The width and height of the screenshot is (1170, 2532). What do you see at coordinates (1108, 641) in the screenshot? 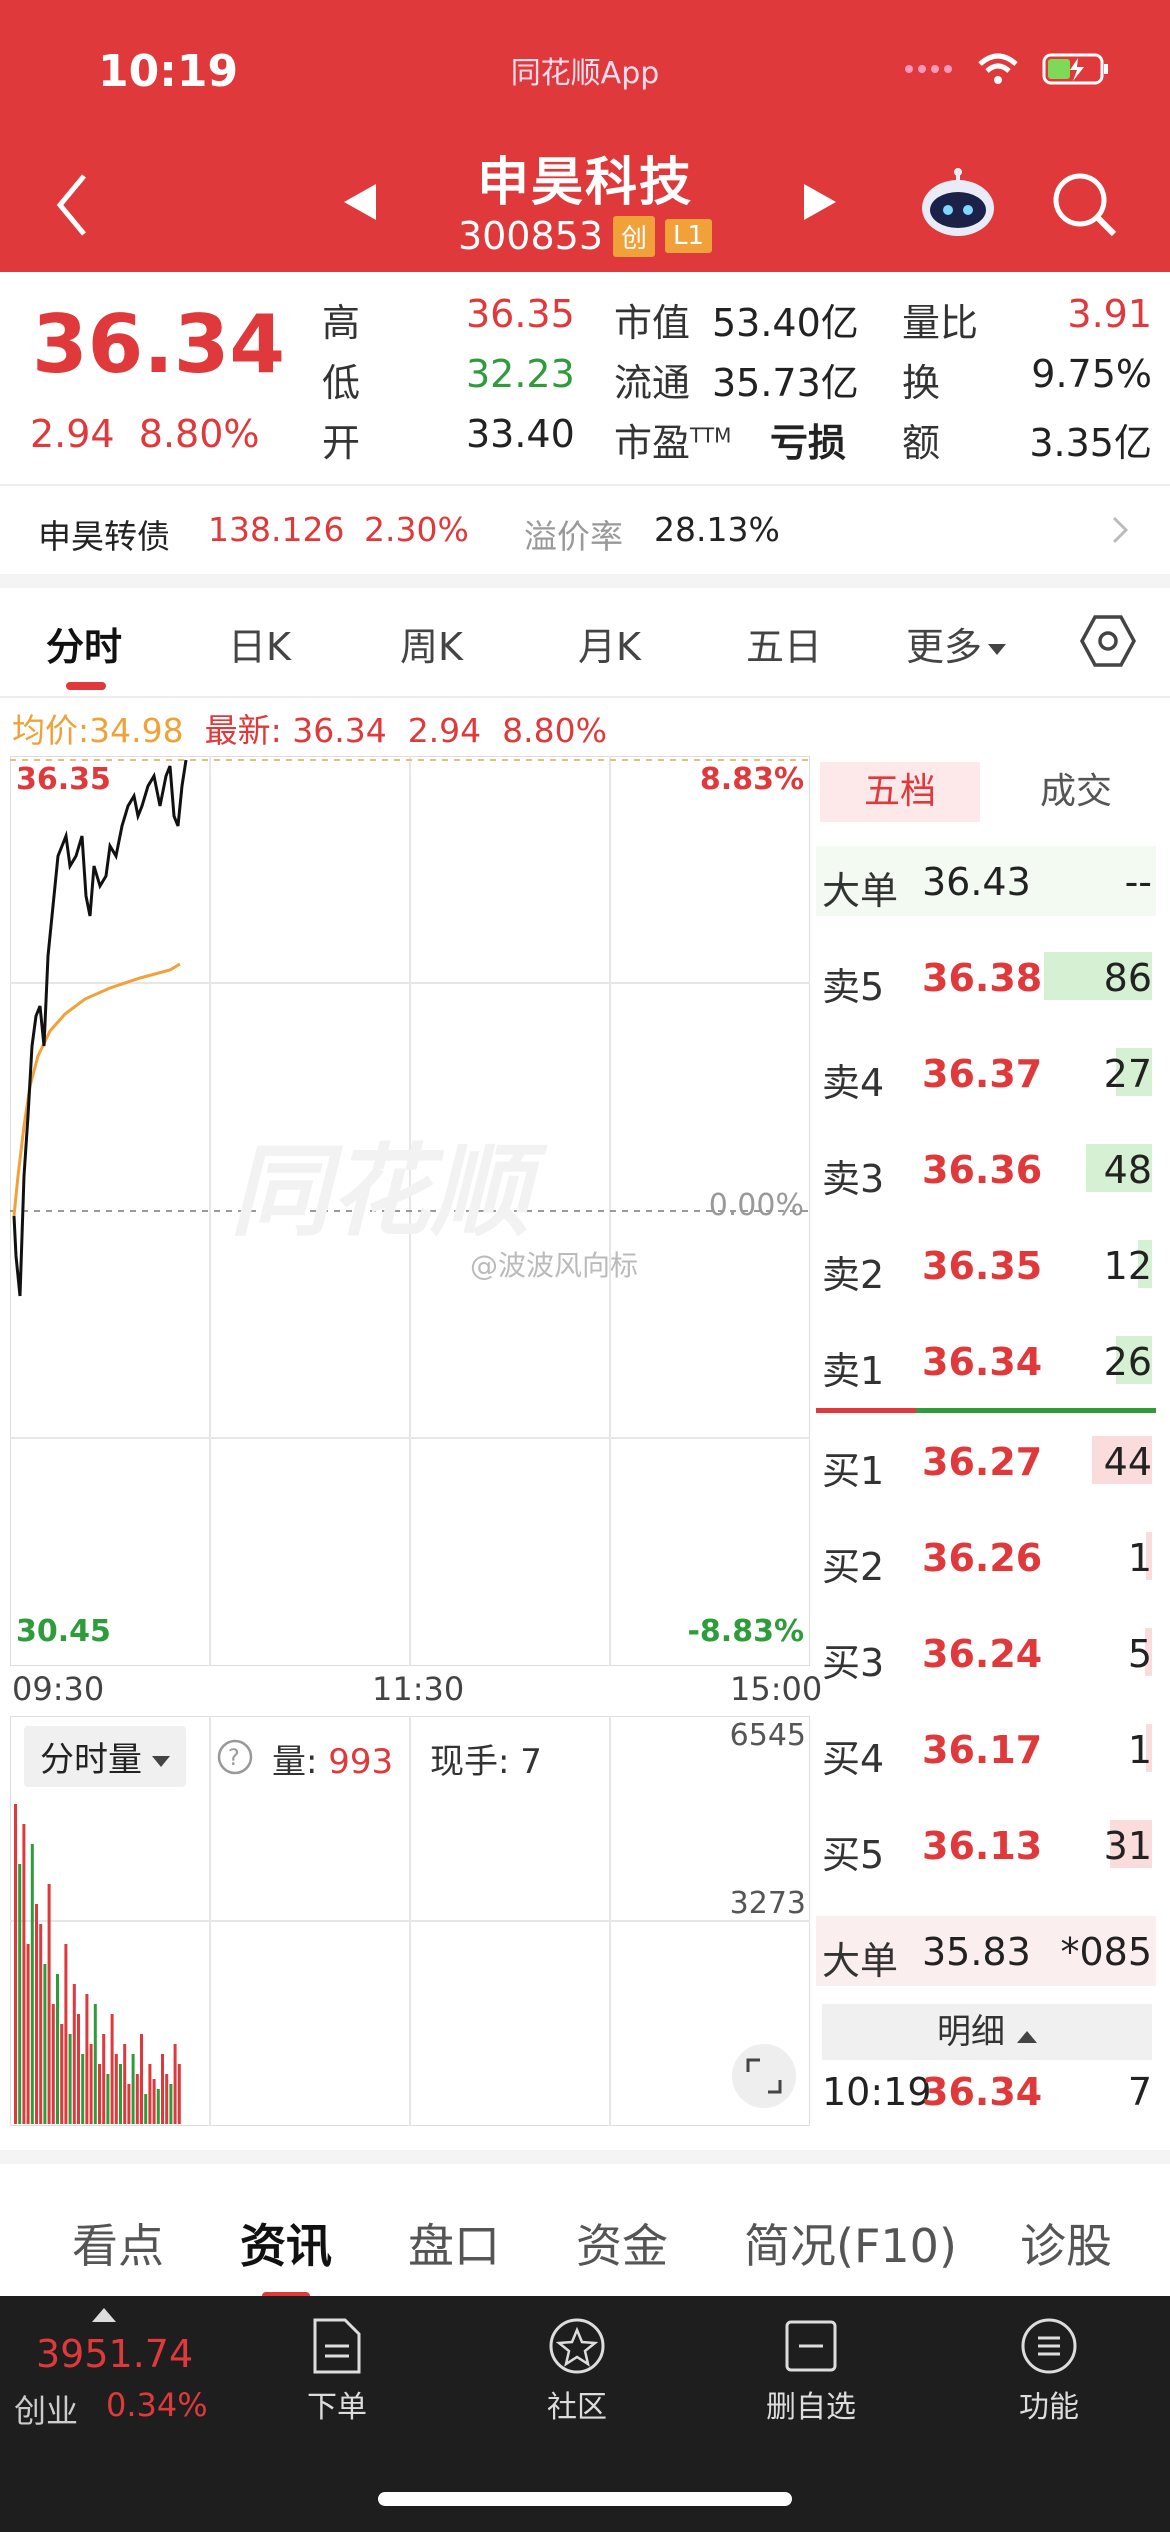
I see `settings-hex-icon` at bounding box center [1108, 641].